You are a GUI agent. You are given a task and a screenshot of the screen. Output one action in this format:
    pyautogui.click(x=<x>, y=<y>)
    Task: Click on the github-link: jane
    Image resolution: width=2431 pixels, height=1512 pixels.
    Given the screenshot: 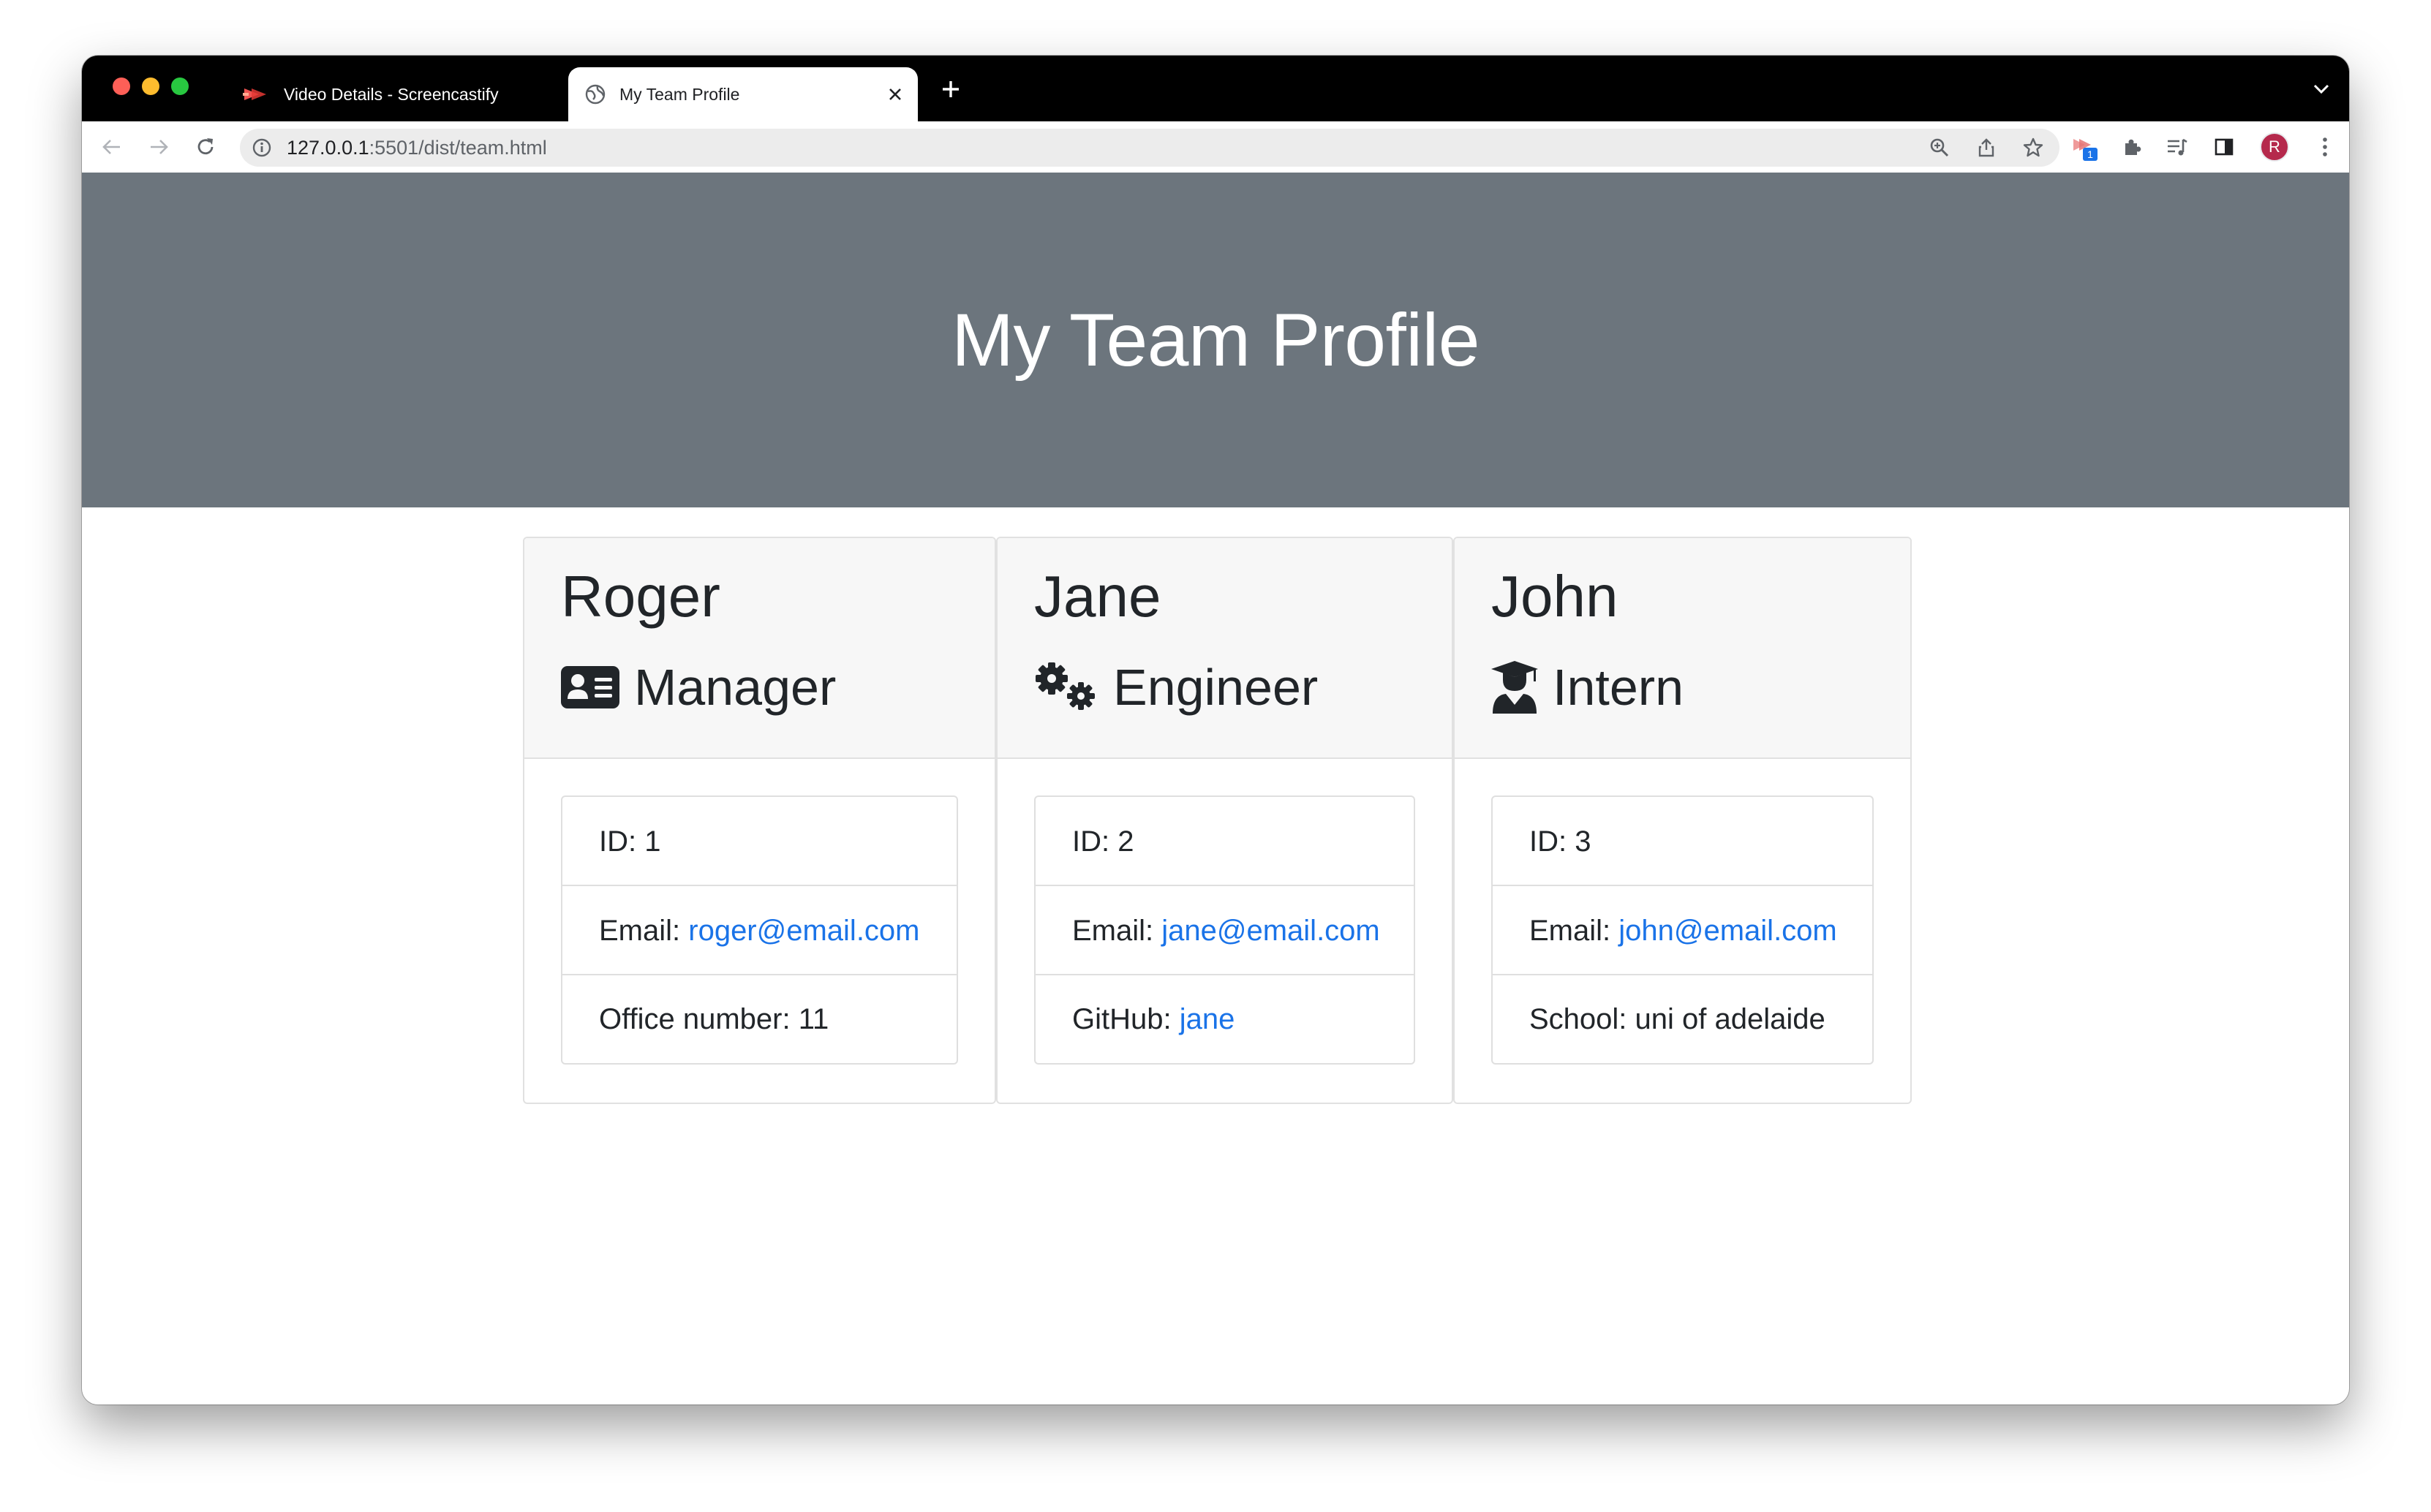 What is the action you would take?
    pyautogui.click(x=1207, y=1019)
    